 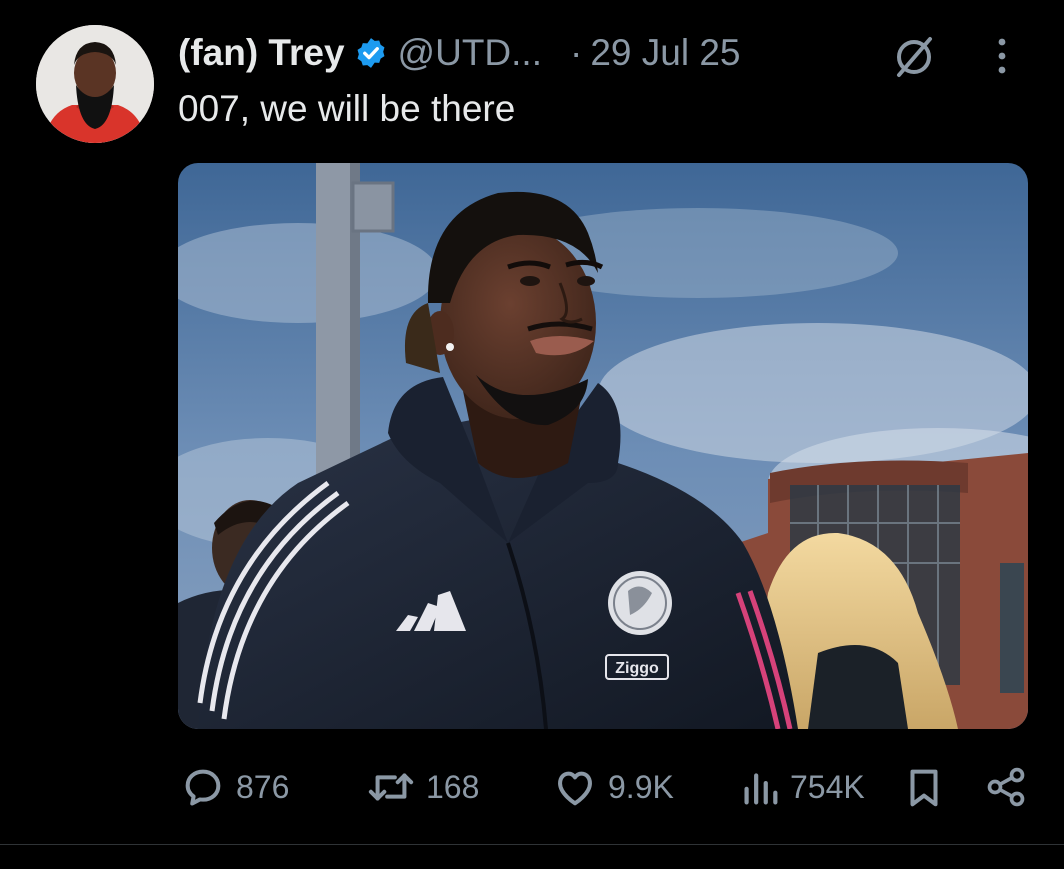 I want to click on share-button, so click(x=1006, y=787).